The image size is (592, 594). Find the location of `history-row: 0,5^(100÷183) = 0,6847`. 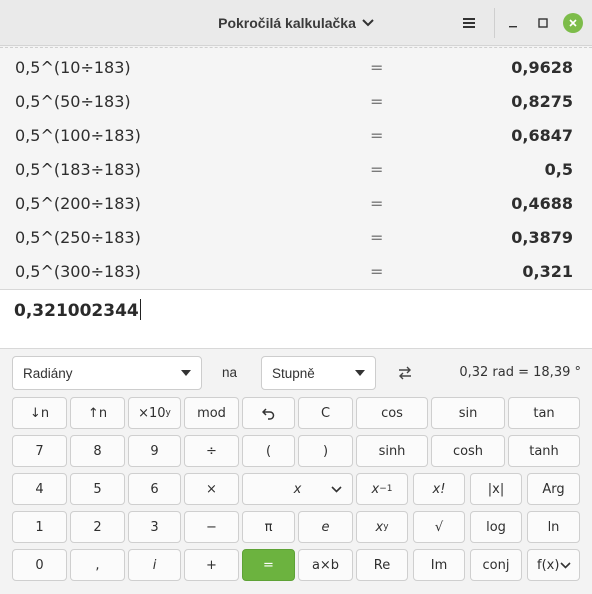

history-row: 0,5^(100÷183) = 0,6847 is located at coordinates (296, 137).